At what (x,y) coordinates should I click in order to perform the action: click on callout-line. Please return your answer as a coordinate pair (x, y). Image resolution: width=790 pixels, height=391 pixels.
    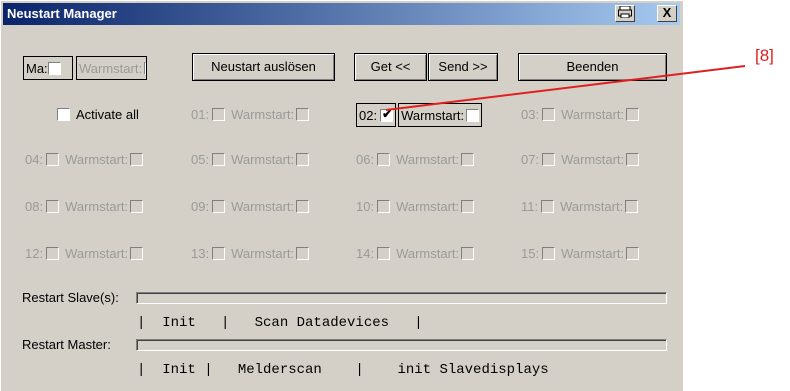
    Looking at the image, I should click on (565, 88).